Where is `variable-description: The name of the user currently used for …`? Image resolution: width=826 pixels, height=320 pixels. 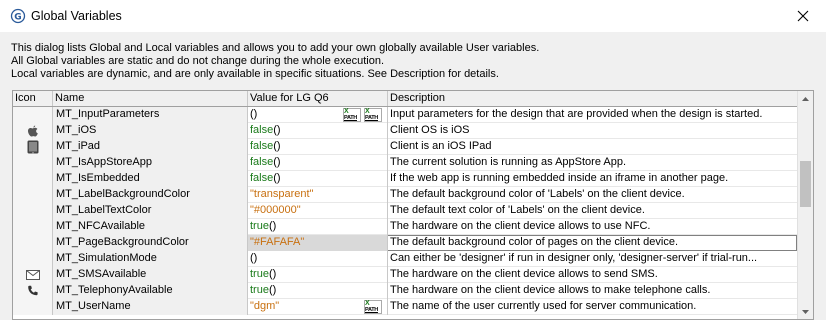
variable-description: The name of the user currently used for … is located at coordinates (543, 306).